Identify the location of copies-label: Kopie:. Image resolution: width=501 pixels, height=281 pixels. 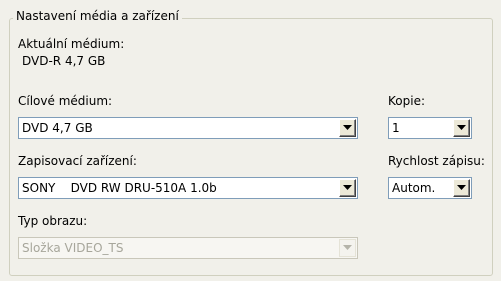
(406, 101).